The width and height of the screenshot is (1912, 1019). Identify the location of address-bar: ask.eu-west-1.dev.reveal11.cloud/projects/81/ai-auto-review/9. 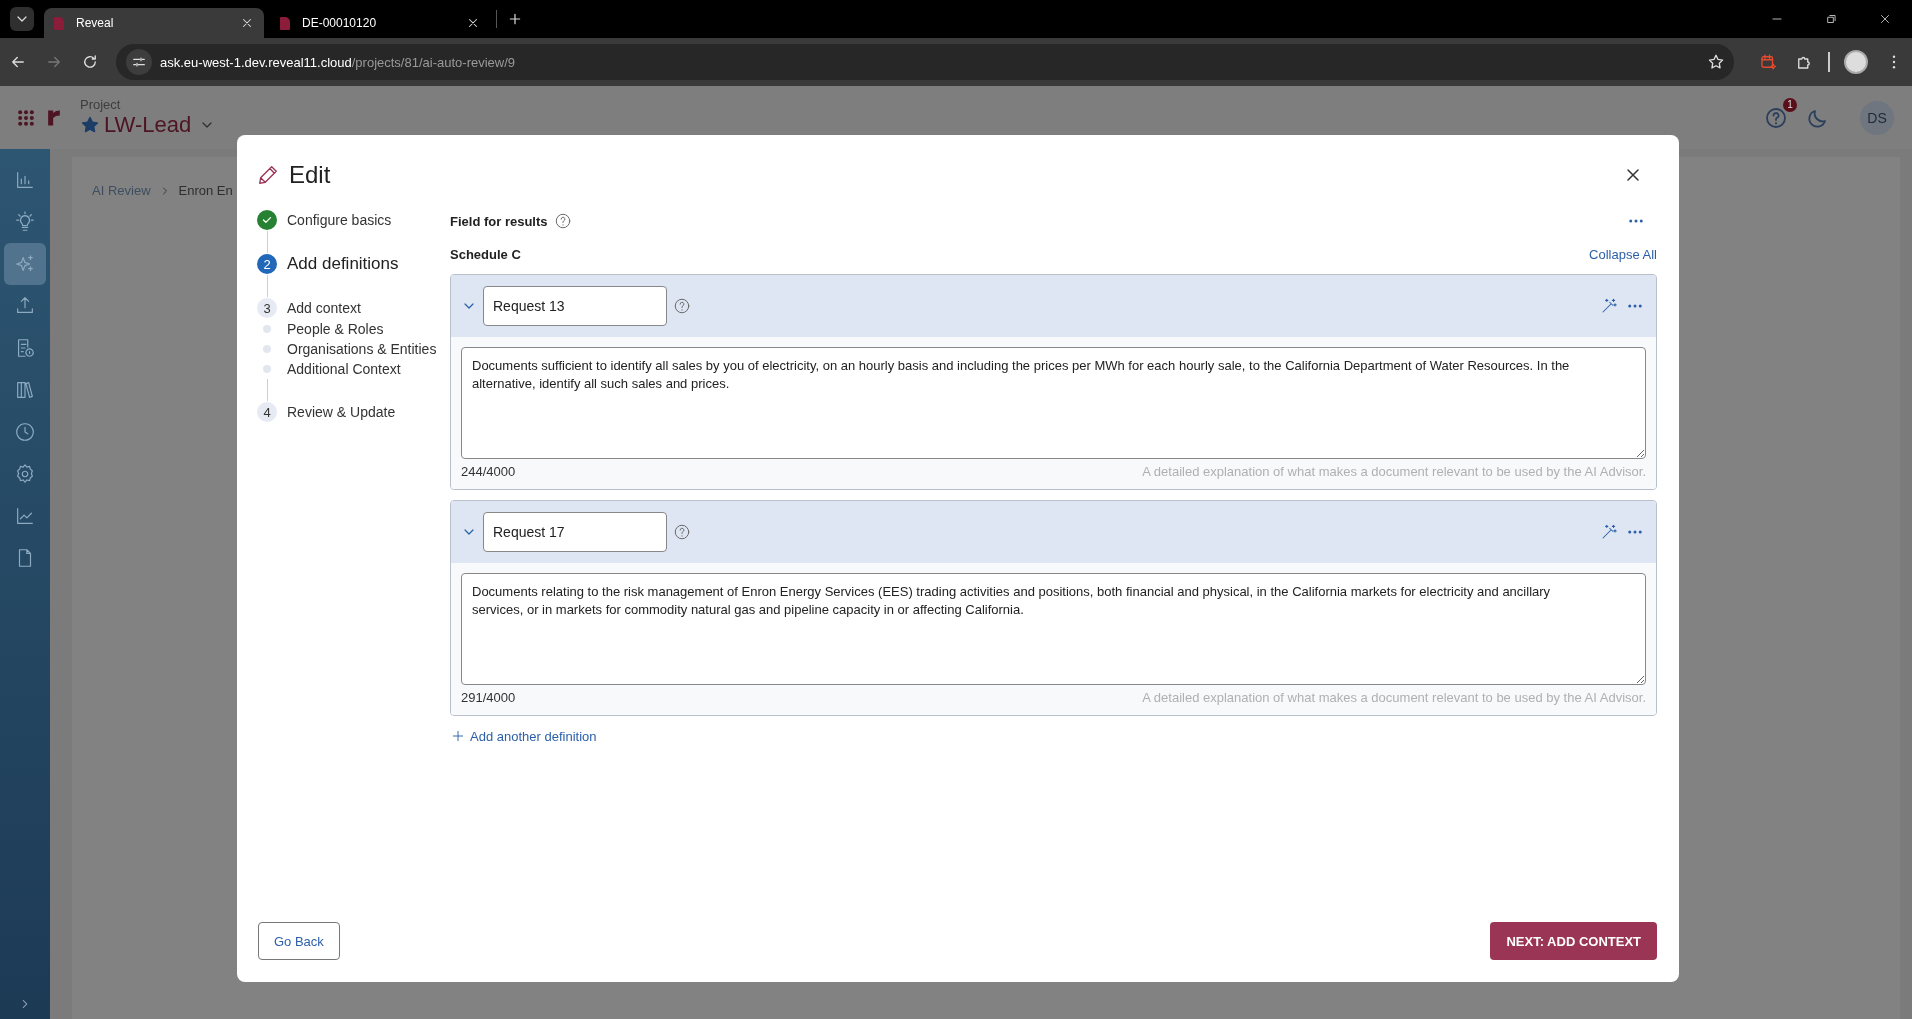
(925, 62).